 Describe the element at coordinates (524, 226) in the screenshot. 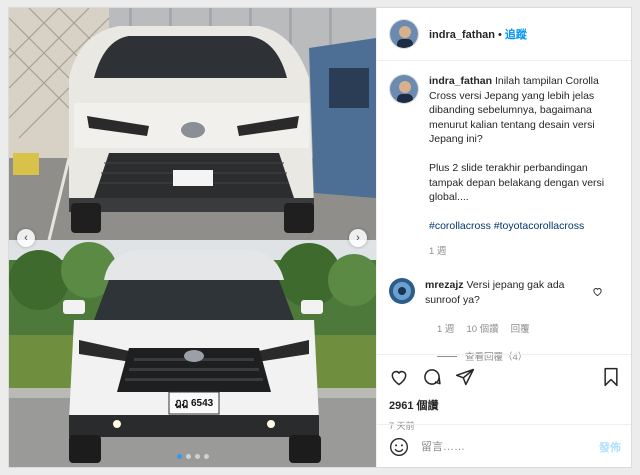

I see `caption-hashtags: #corollacross #toyotacorollacross` at that location.